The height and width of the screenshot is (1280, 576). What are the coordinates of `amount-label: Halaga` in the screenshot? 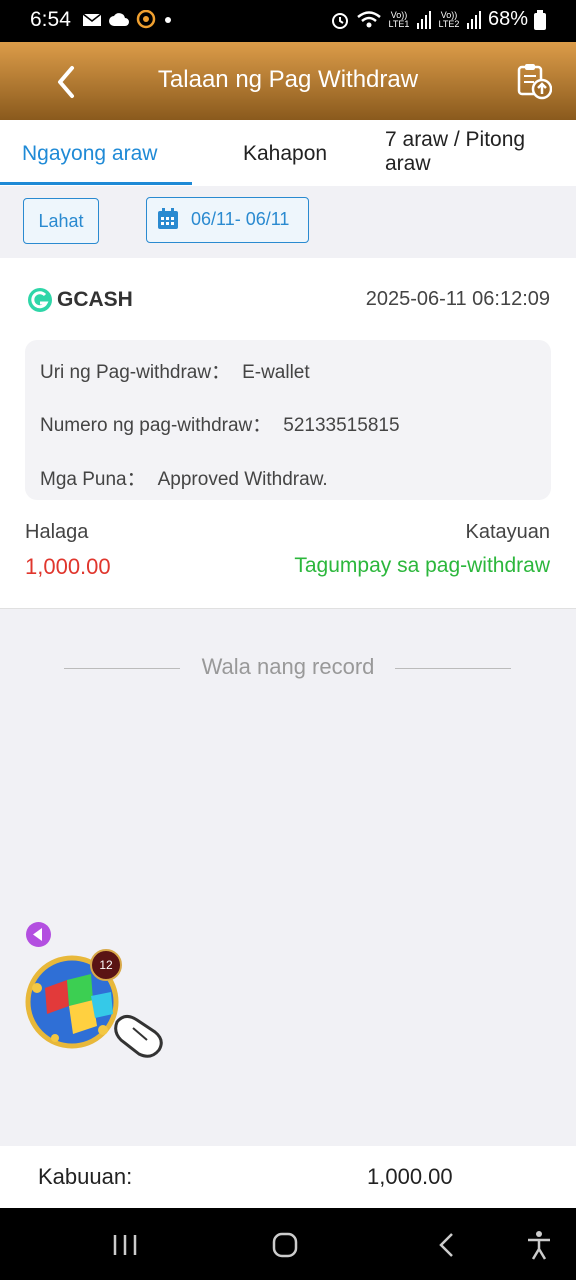 It's located at (57, 532).